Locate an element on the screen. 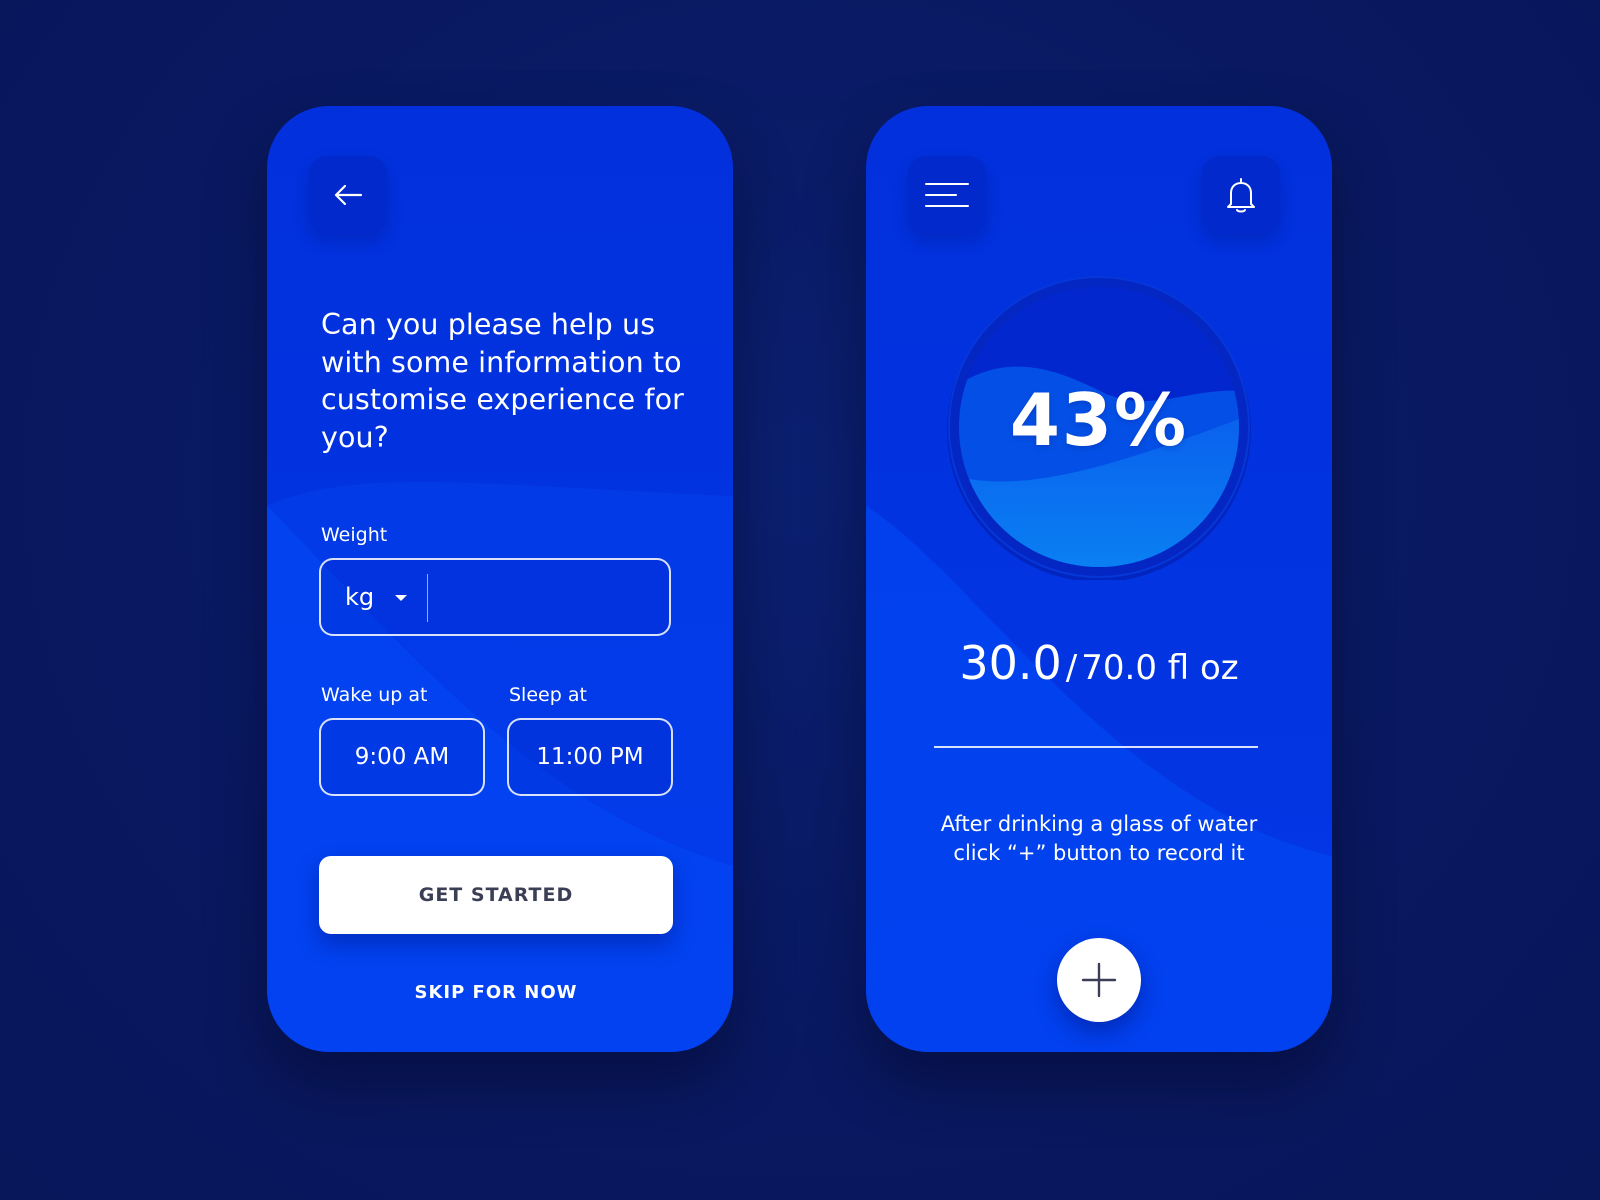 The image size is (1600, 1200). wake-up-time-field: 9:00 AM is located at coordinates (402, 757).